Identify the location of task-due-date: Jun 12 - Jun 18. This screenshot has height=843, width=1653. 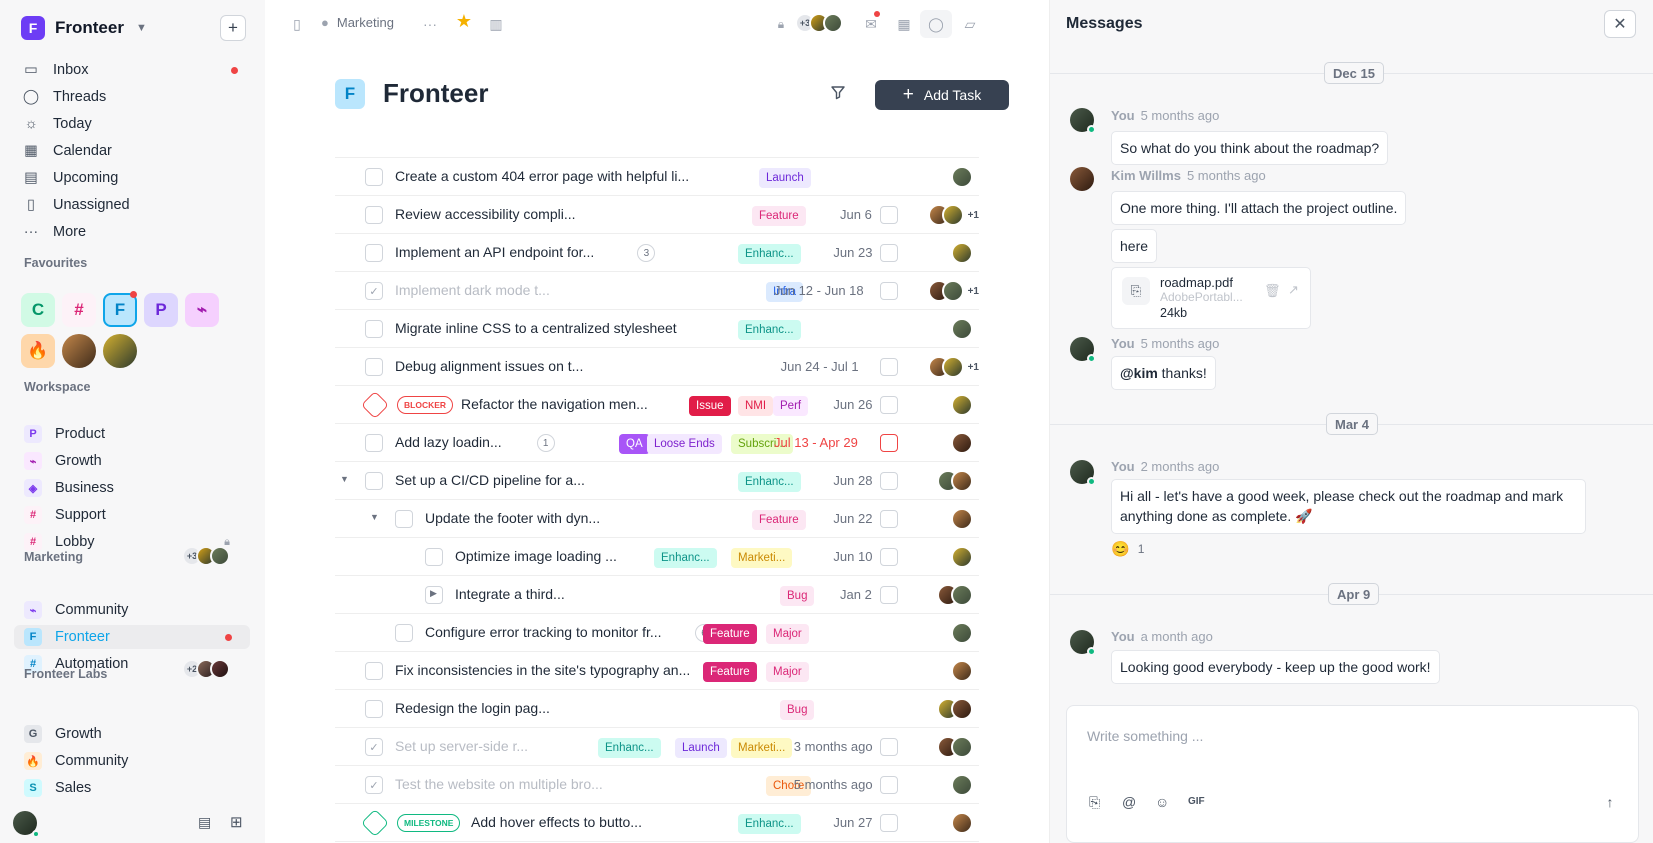
(819, 290).